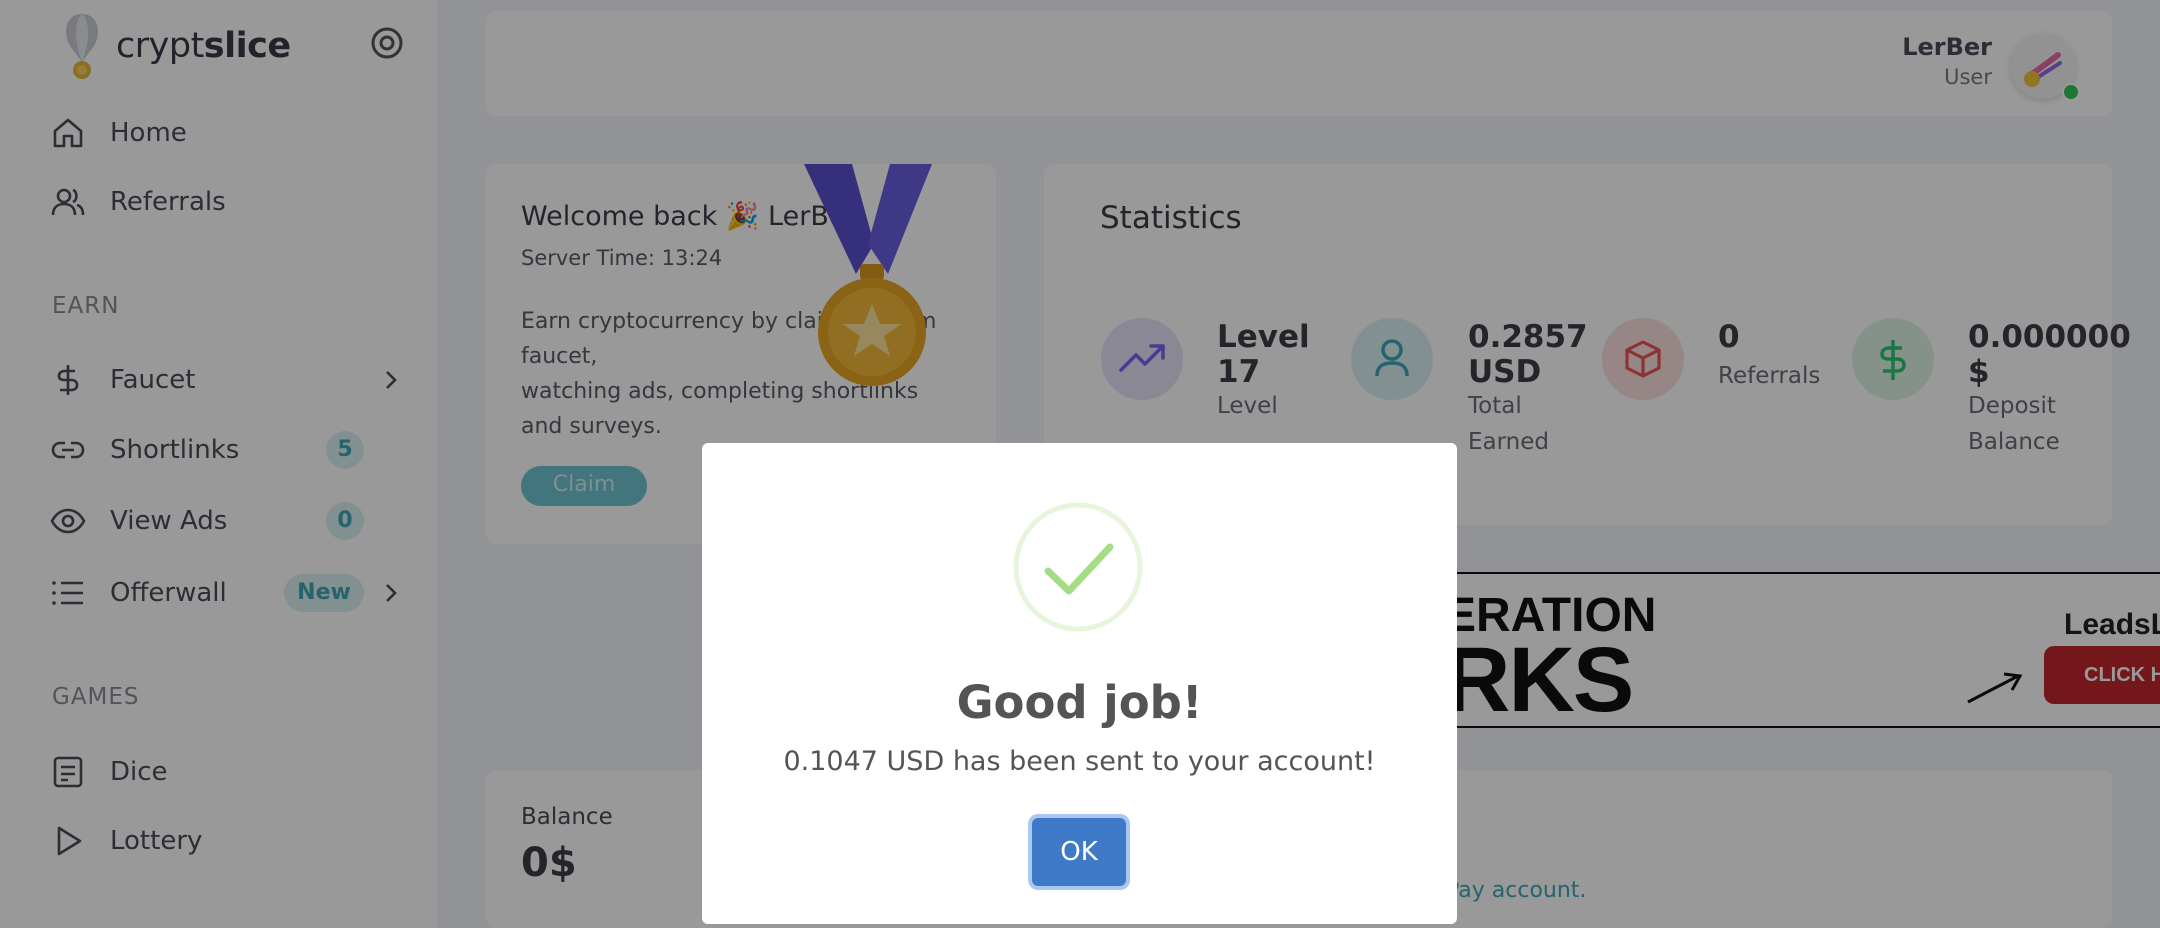 This screenshot has width=2160, height=928. I want to click on success-check-icon, so click(1078, 567).